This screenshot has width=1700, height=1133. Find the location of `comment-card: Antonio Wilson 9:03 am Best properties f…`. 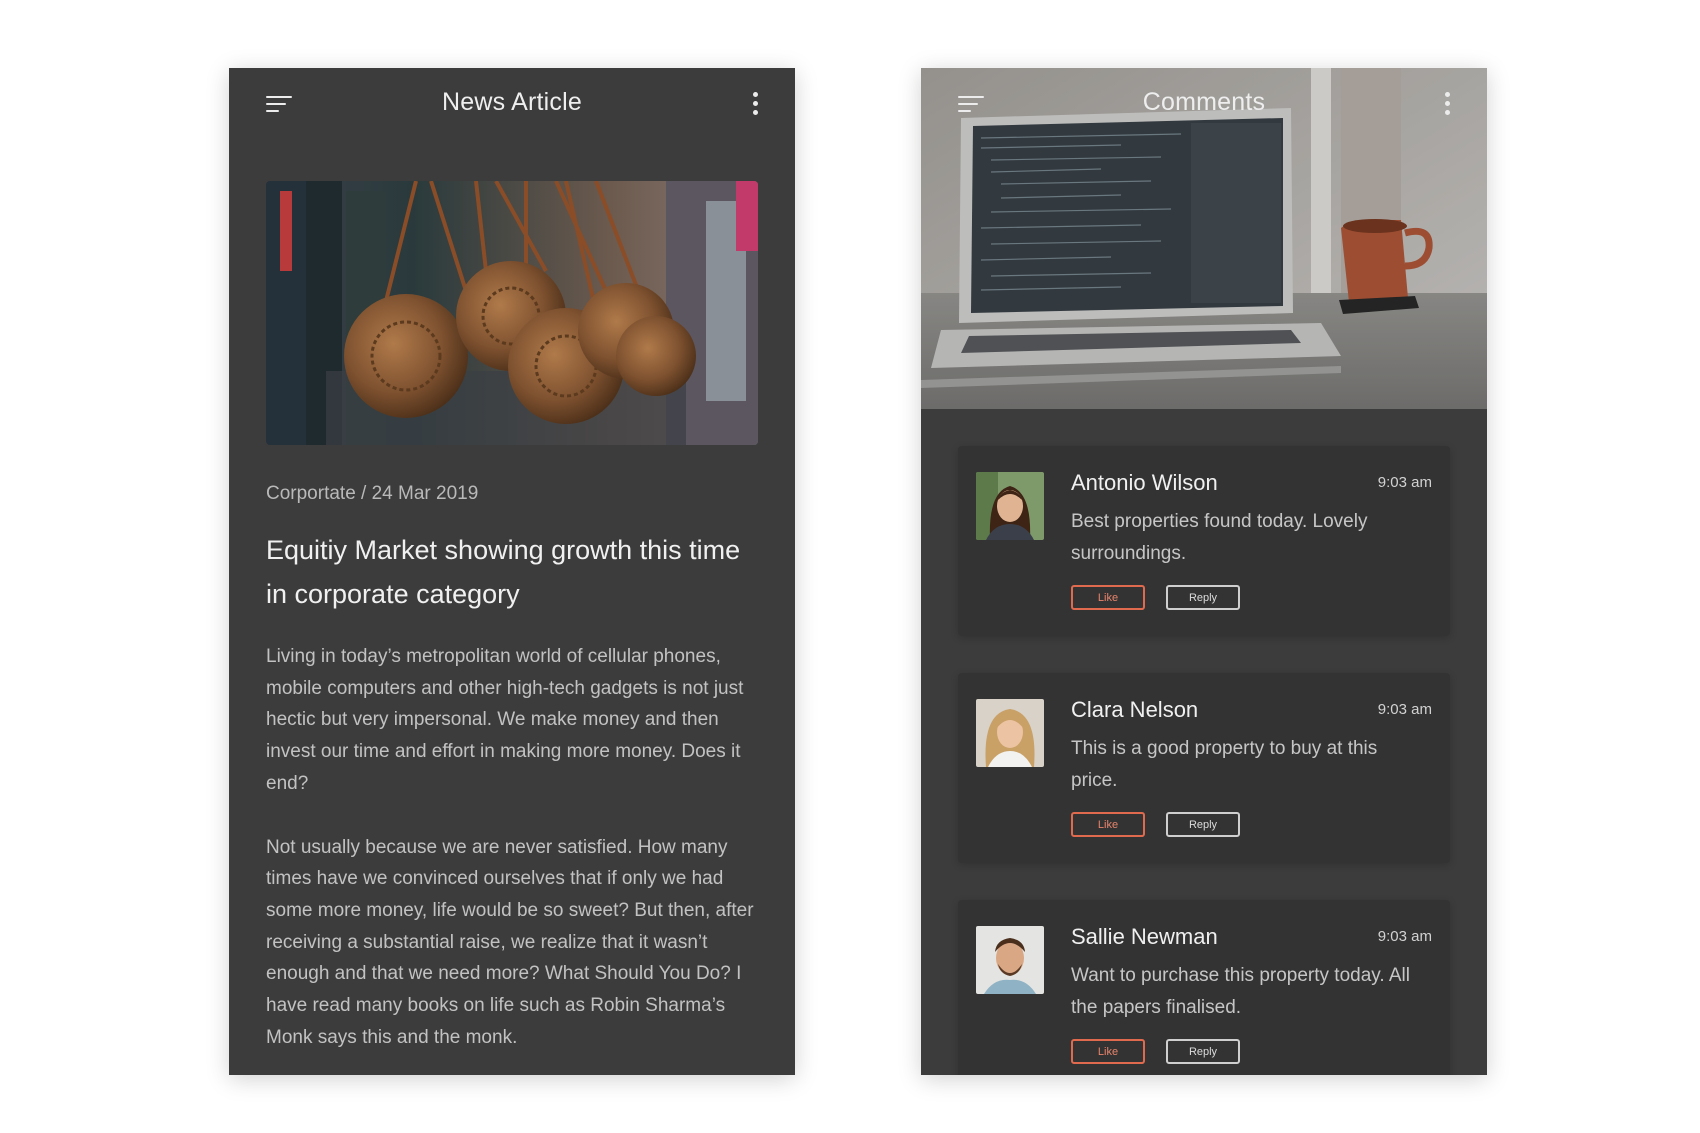

comment-card: Antonio Wilson 9:03 am Best properties f… is located at coordinates (1204, 541).